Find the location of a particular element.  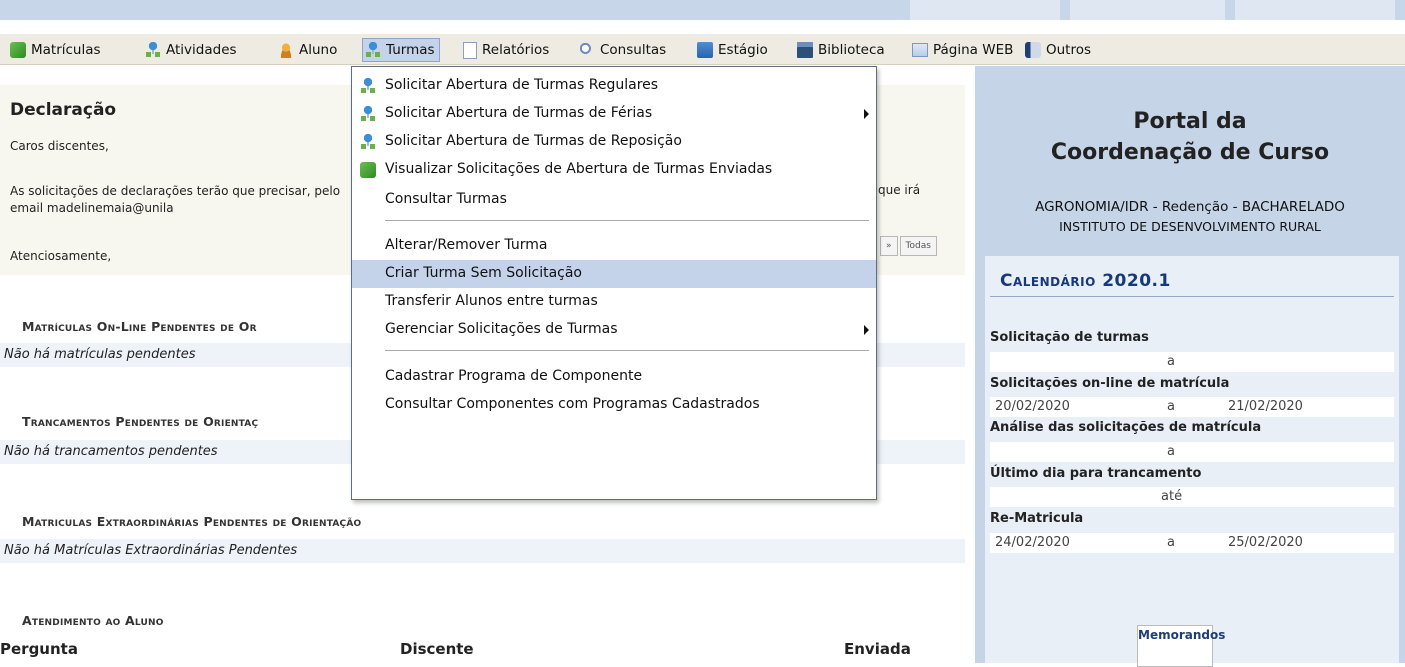

top-strip is located at coordinates (702, 10).